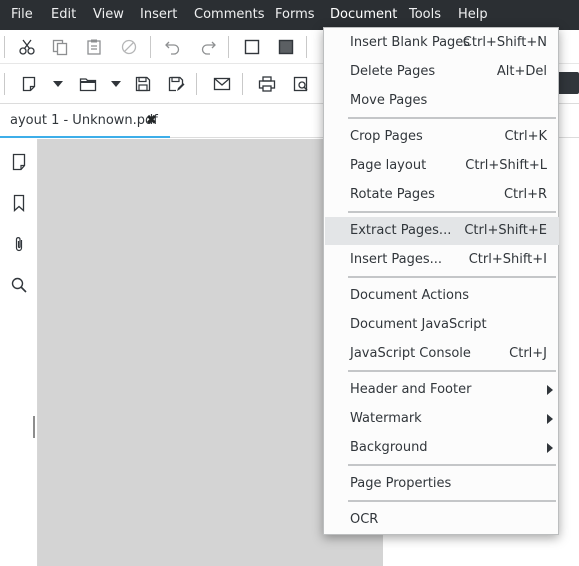 The height and width of the screenshot is (566, 579). I want to click on email-icon, so click(222, 84).